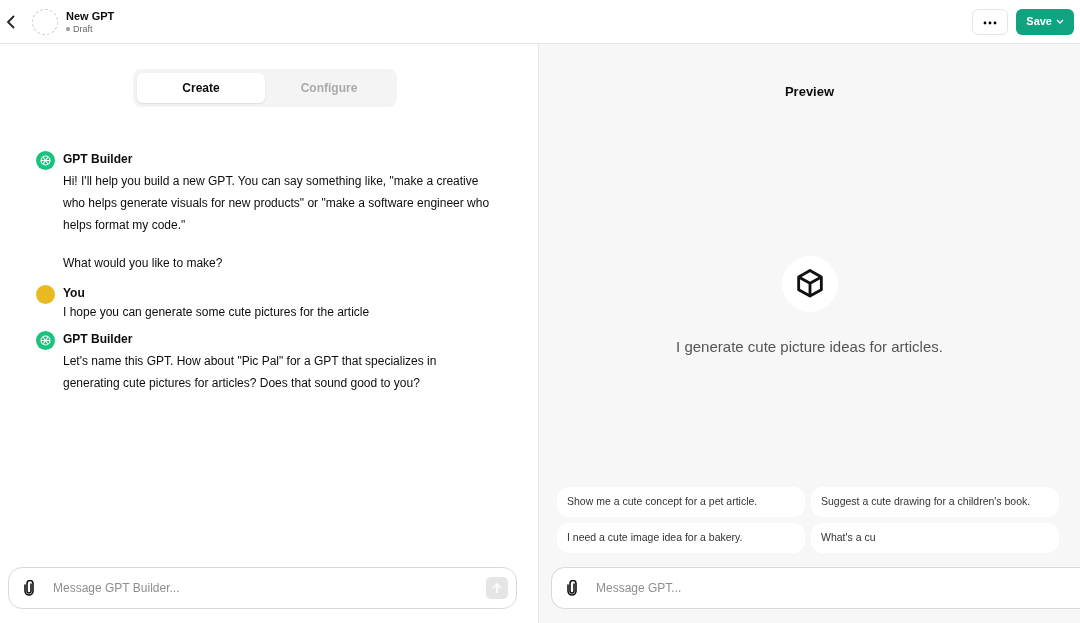  Describe the element at coordinates (809, 346) in the screenshot. I see `gpt-description: I generate cute picture ideas for articles.` at that location.